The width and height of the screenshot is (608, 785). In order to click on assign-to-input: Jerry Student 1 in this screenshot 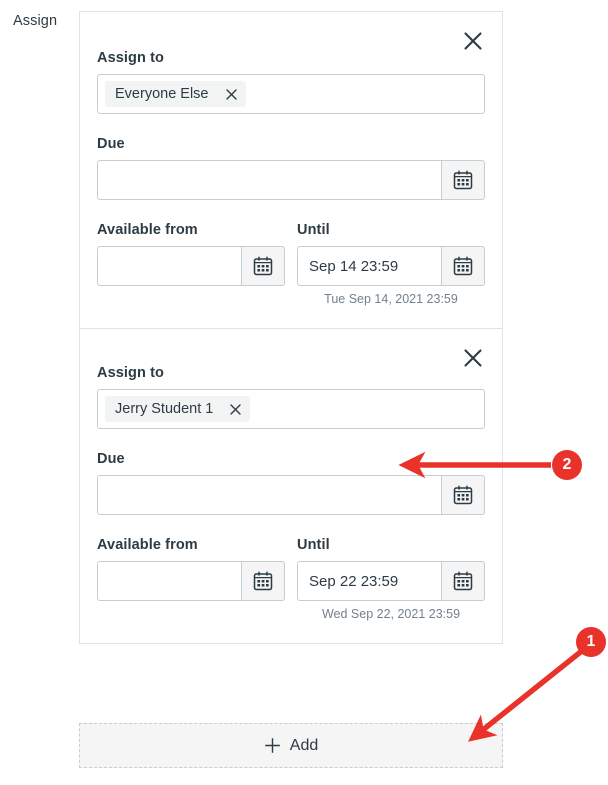, I will do `click(291, 409)`.